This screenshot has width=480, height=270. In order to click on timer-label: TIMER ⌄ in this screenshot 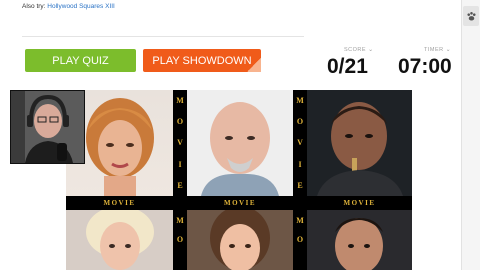, I will do `click(438, 50)`.